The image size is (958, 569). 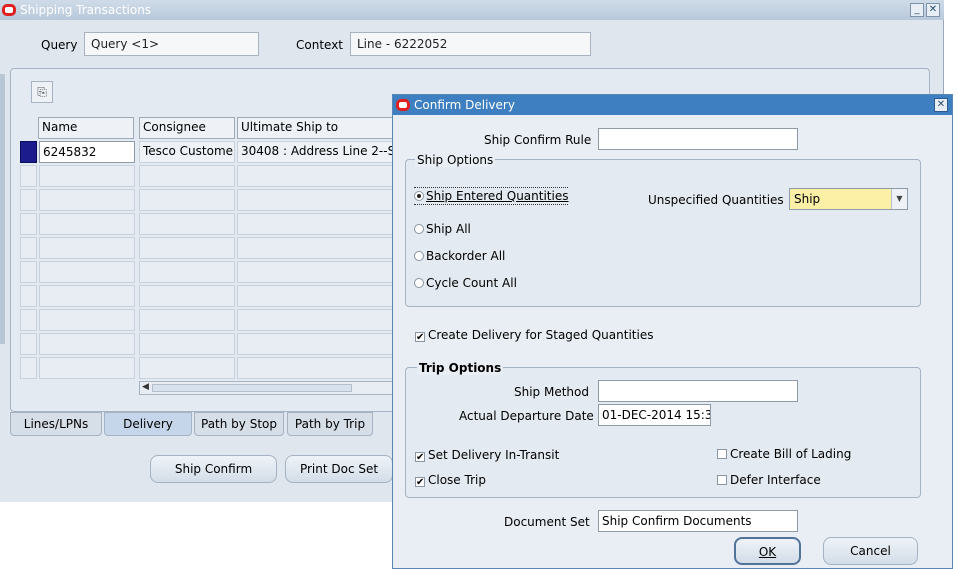 I want to click on horizontal-scrollbar: ◀, so click(x=269, y=388).